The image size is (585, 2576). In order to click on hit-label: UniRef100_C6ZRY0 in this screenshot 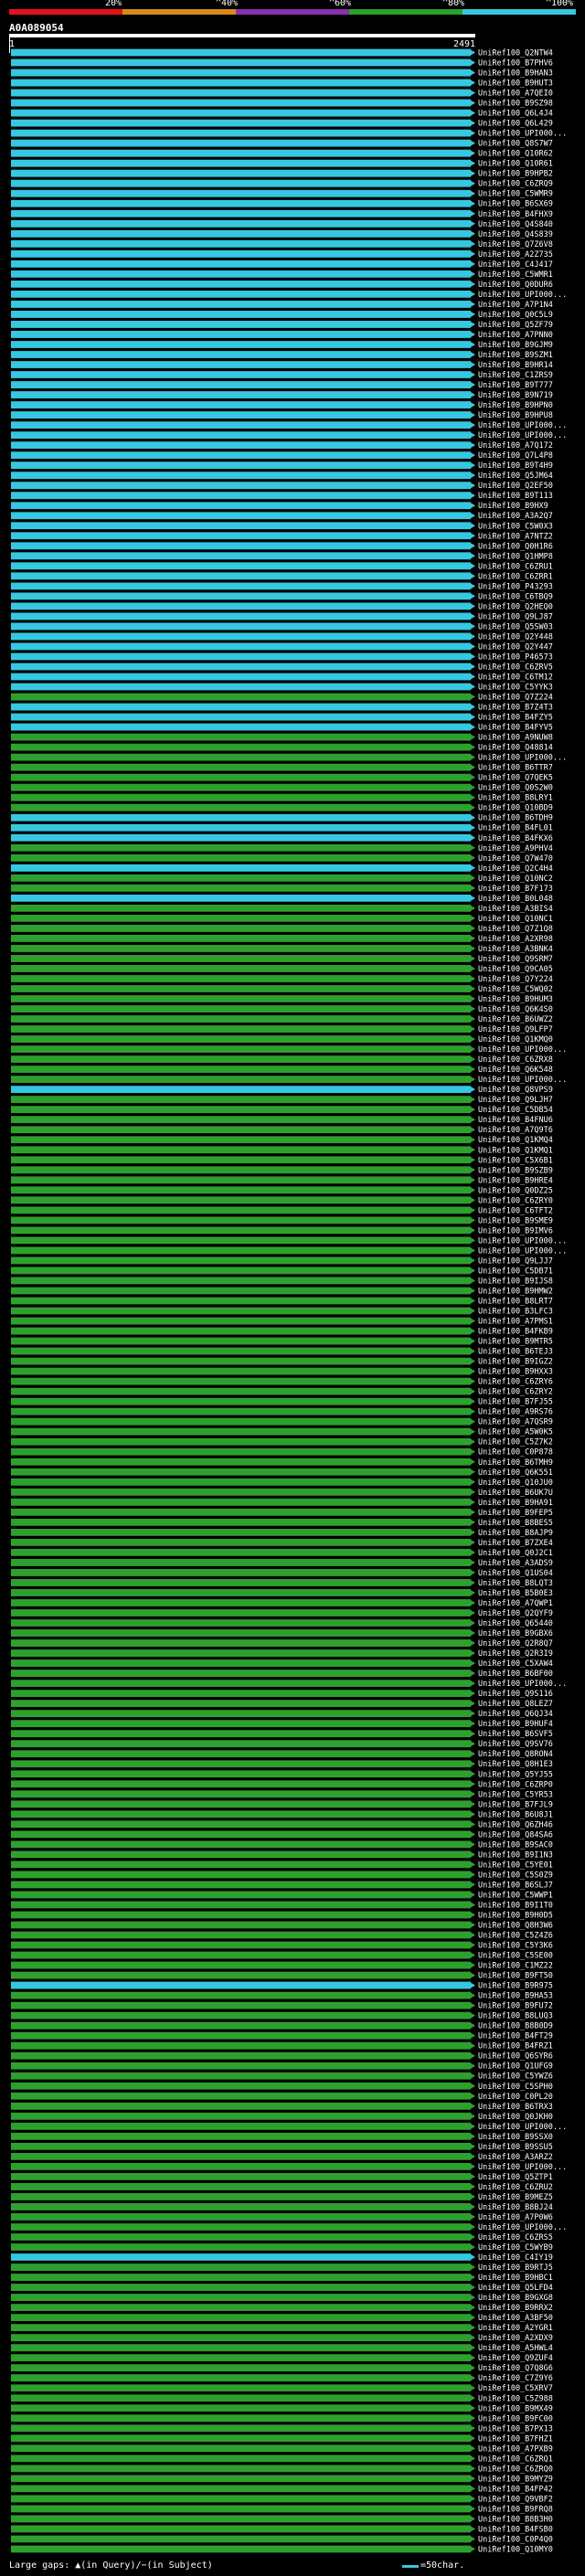, I will do `click(515, 1200)`.